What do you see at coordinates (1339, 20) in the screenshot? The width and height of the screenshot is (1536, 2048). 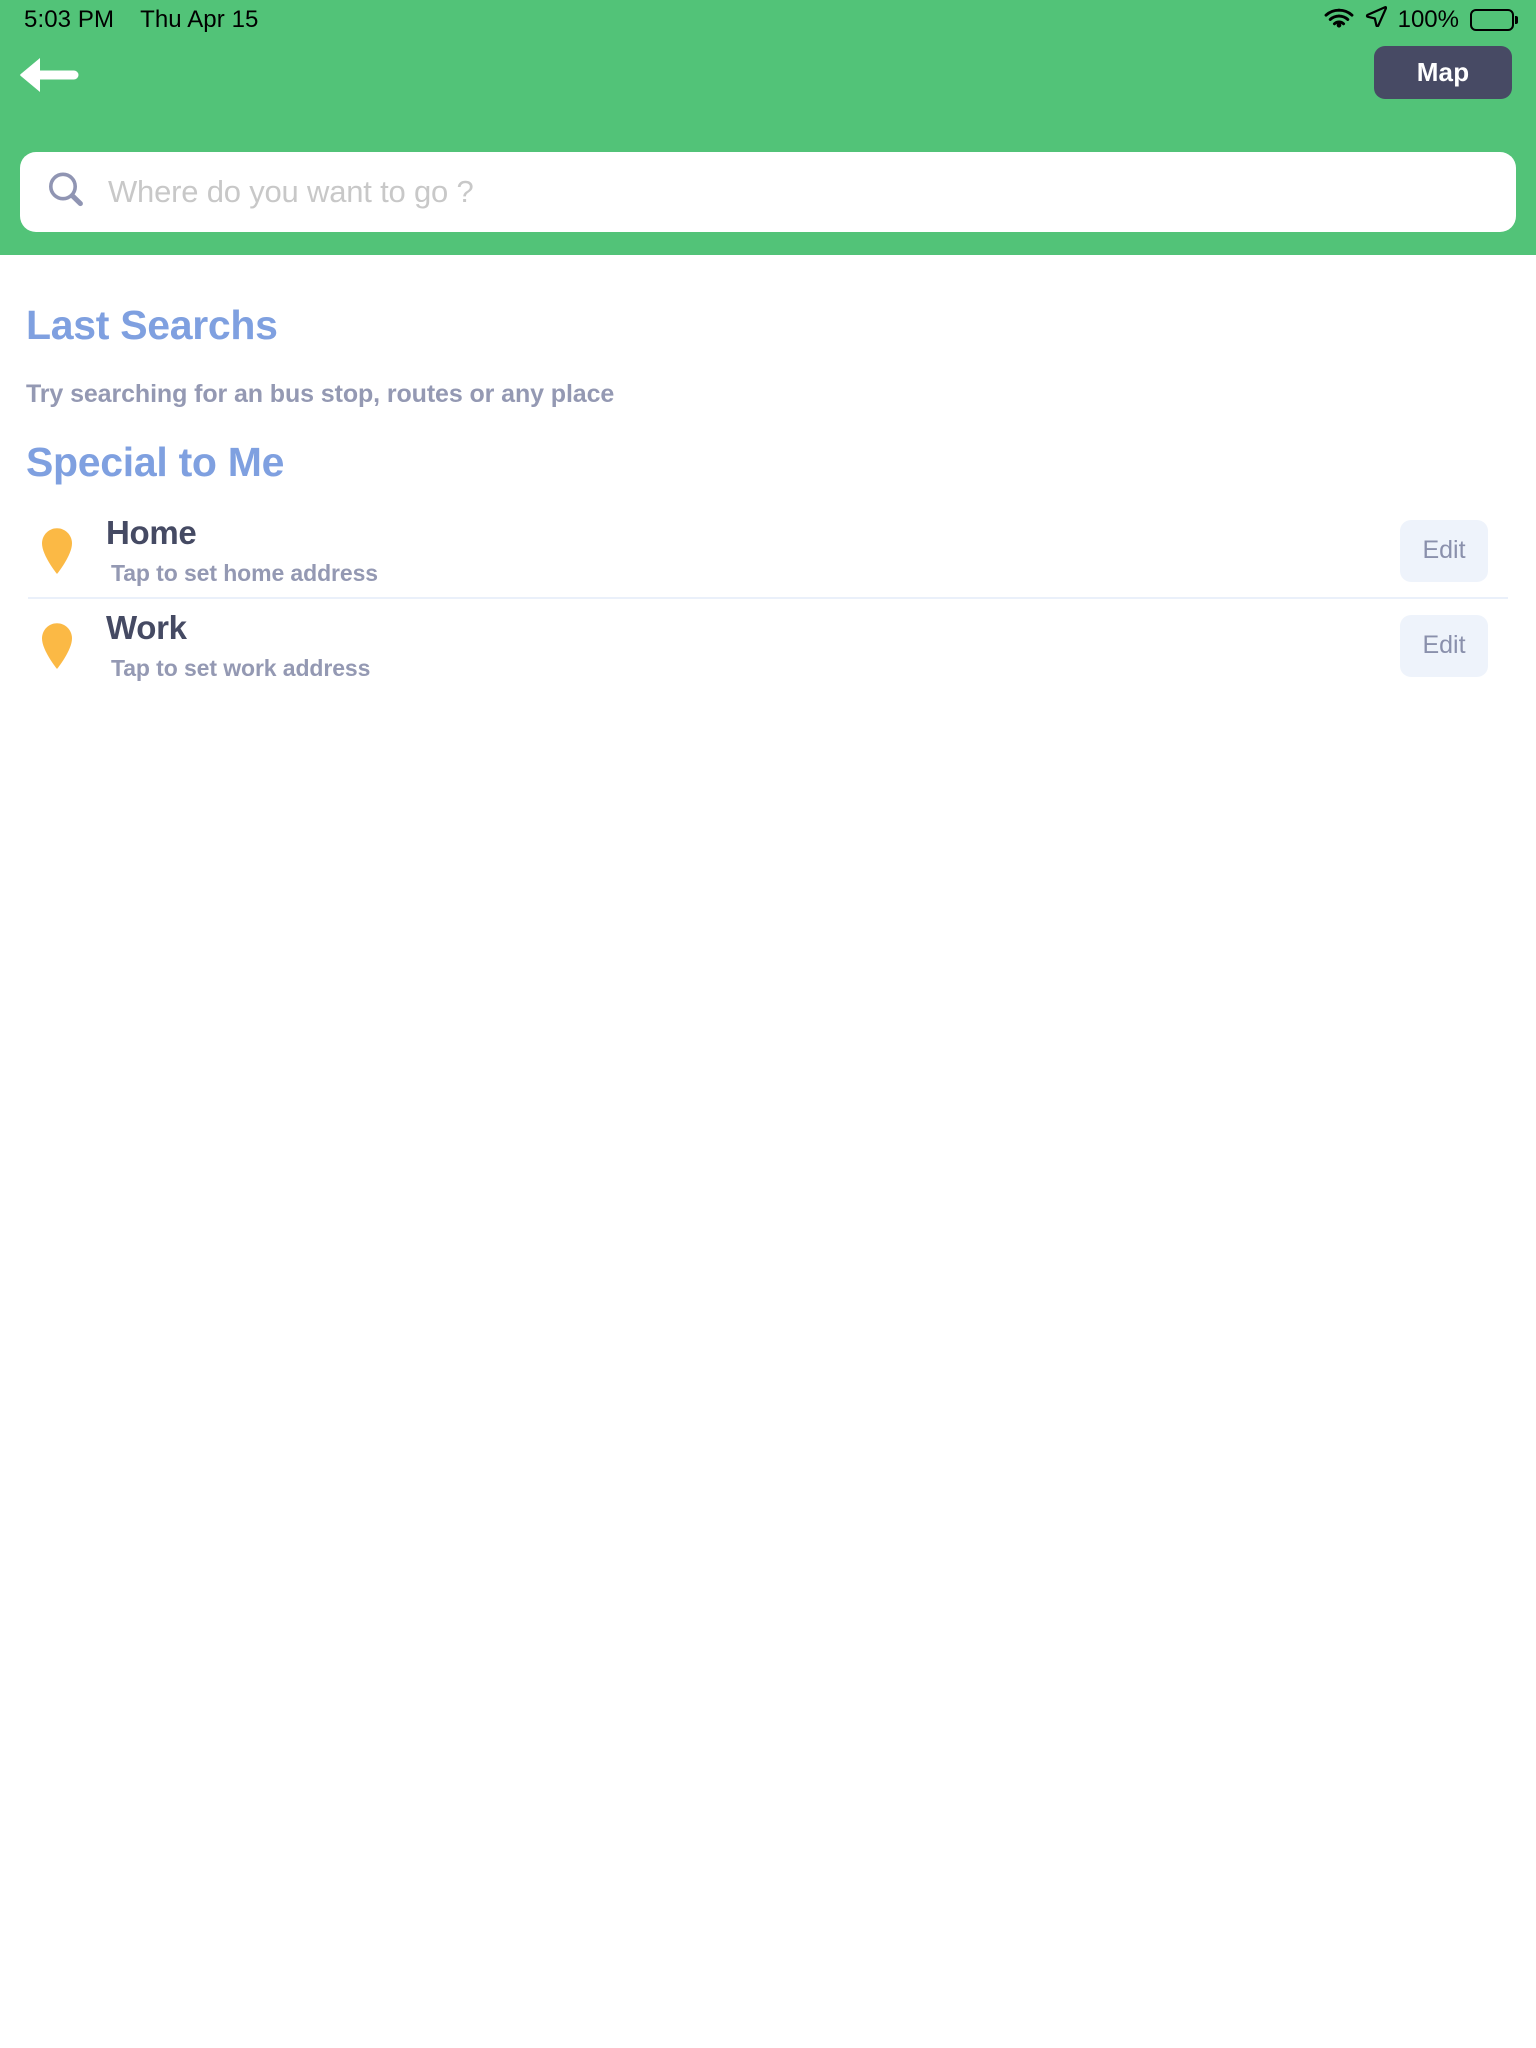 I see `wifi-icon` at bounding box center [1339, 20].